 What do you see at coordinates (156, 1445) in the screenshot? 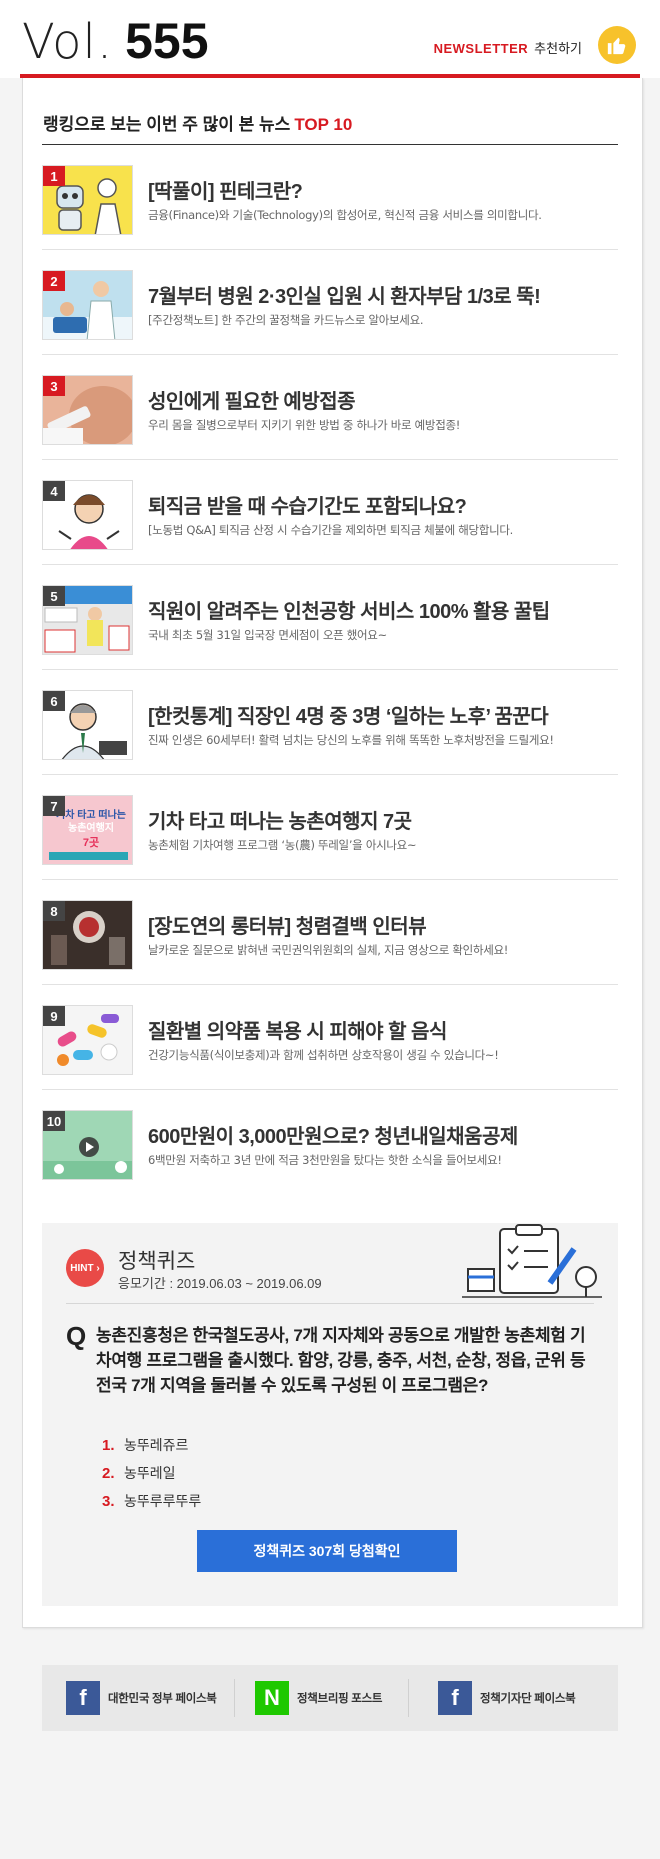
I see `option-label: 농뚜레쥬르` at bounding box center [156, 1445].